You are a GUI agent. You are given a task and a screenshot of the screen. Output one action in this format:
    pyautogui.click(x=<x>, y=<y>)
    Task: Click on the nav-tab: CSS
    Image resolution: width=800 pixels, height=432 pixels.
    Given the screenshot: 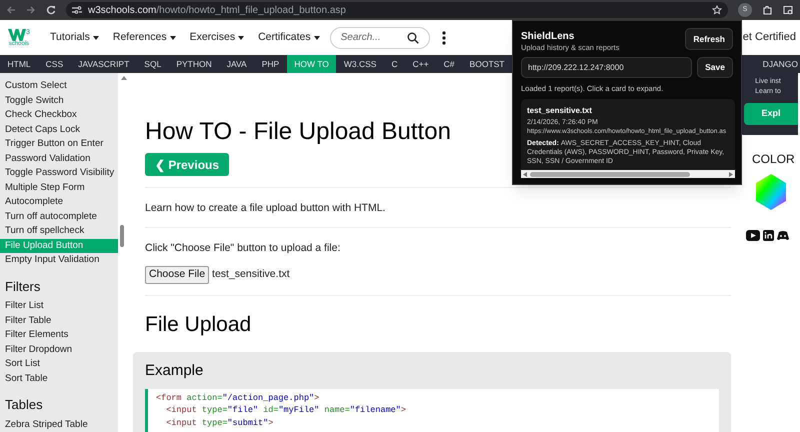 What is the action you would take?
    pyautogui.click(x=54, y=64)
    